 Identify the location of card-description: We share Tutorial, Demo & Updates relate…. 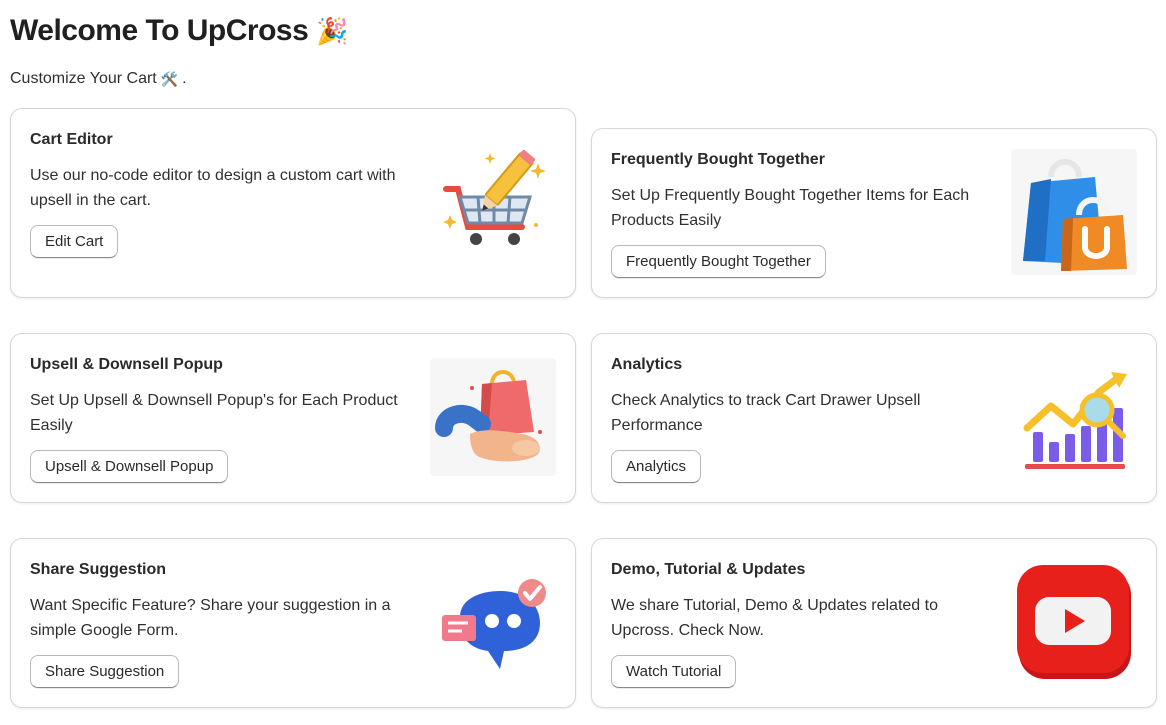
(774, 618).